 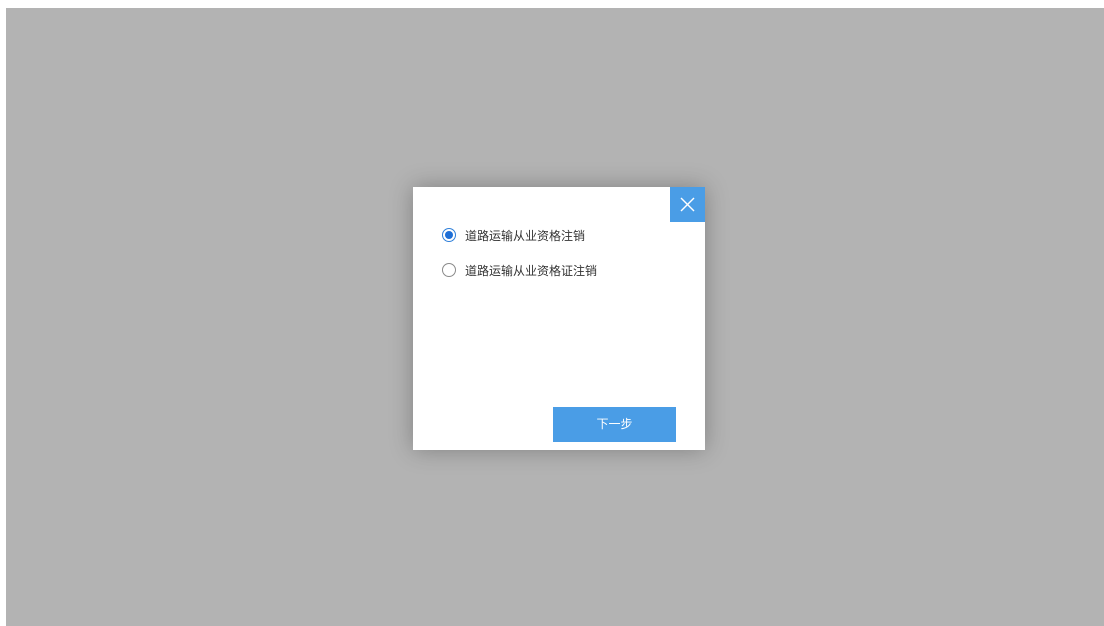 What do you see at coordinates (525, 235) in the screenshot?
I see `option-label: 道路运输从业资格注销` at bounding box center [525, 235].